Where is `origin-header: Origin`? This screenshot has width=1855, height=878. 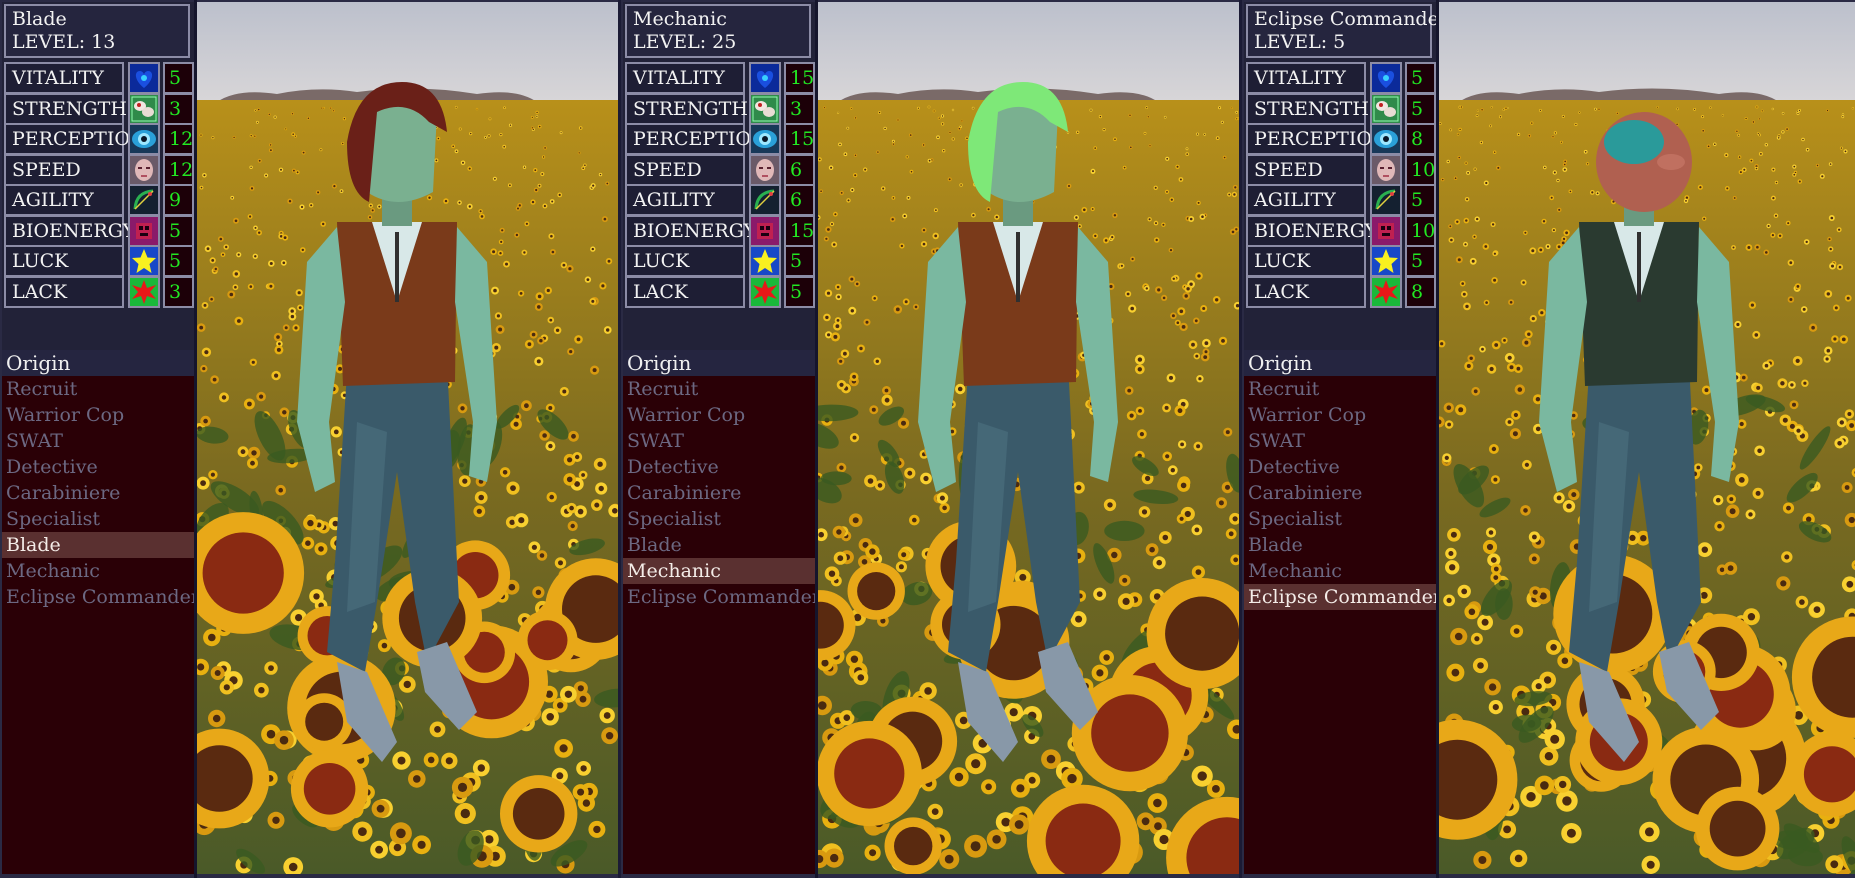
origin-header: Origin is located at coordinates (1340, 363).